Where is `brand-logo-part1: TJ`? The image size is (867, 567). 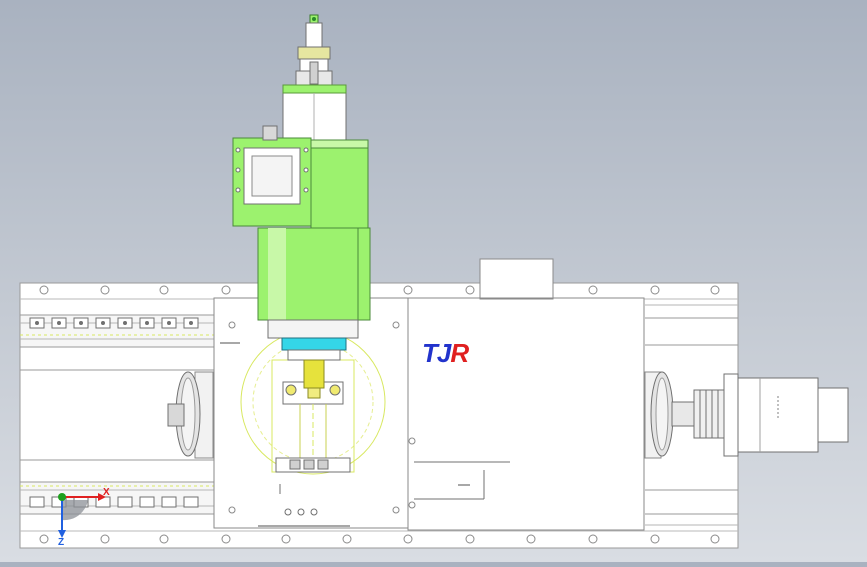 brand-logo-part1: TJ is located at coordinates (436, 353).